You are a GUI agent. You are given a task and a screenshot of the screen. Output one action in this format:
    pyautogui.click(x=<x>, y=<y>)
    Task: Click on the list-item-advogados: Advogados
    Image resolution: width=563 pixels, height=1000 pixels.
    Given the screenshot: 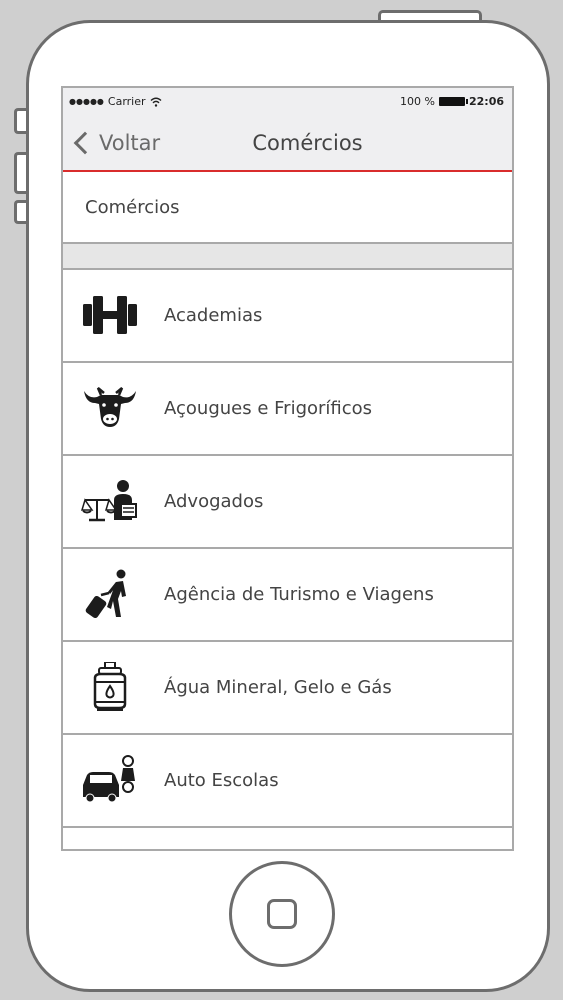 What is the action you would take?
    pyautogui.click(x=287, y=502)
    